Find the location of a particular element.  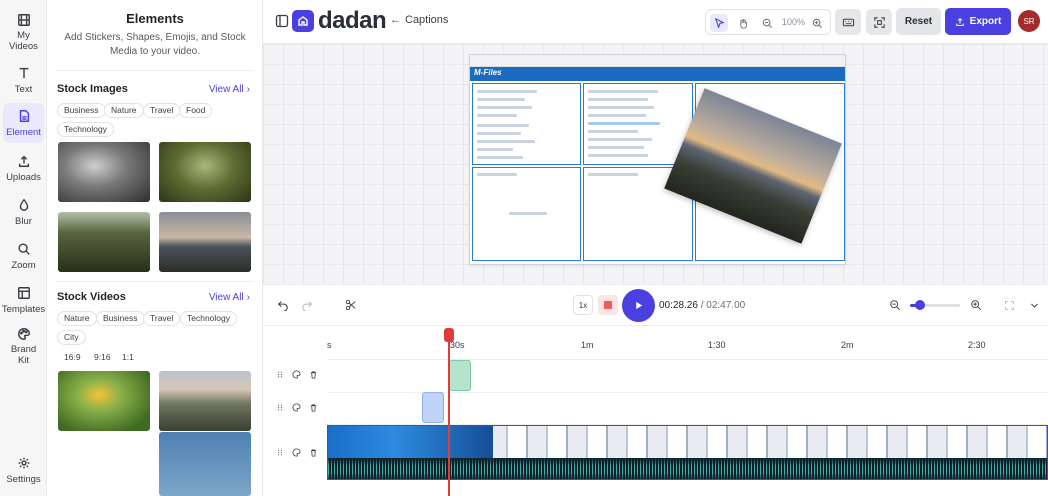

bottom-left-pane is located at coordinates (526, 214).